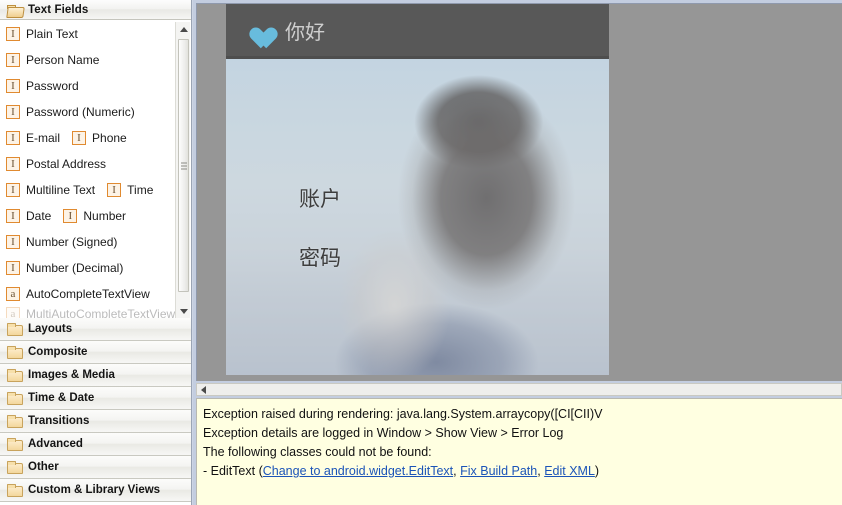 The image size is (842, 505). Describe the element at coordinates (417, 31) in the screenshot. I see `app-action-bar: 你好` at that location.